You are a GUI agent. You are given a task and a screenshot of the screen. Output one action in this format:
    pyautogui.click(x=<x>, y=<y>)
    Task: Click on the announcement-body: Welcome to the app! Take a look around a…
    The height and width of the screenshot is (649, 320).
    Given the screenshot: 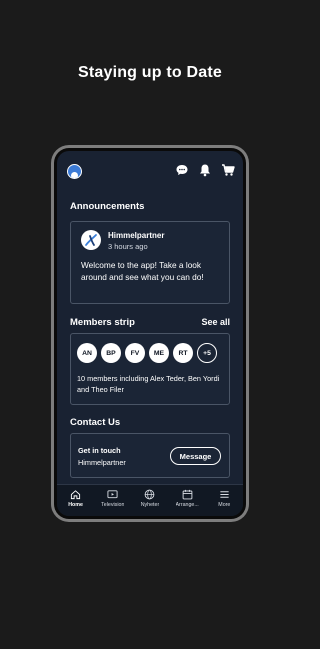 What is the action you would take?
    pyautogui.click(x=142, y=271)
    